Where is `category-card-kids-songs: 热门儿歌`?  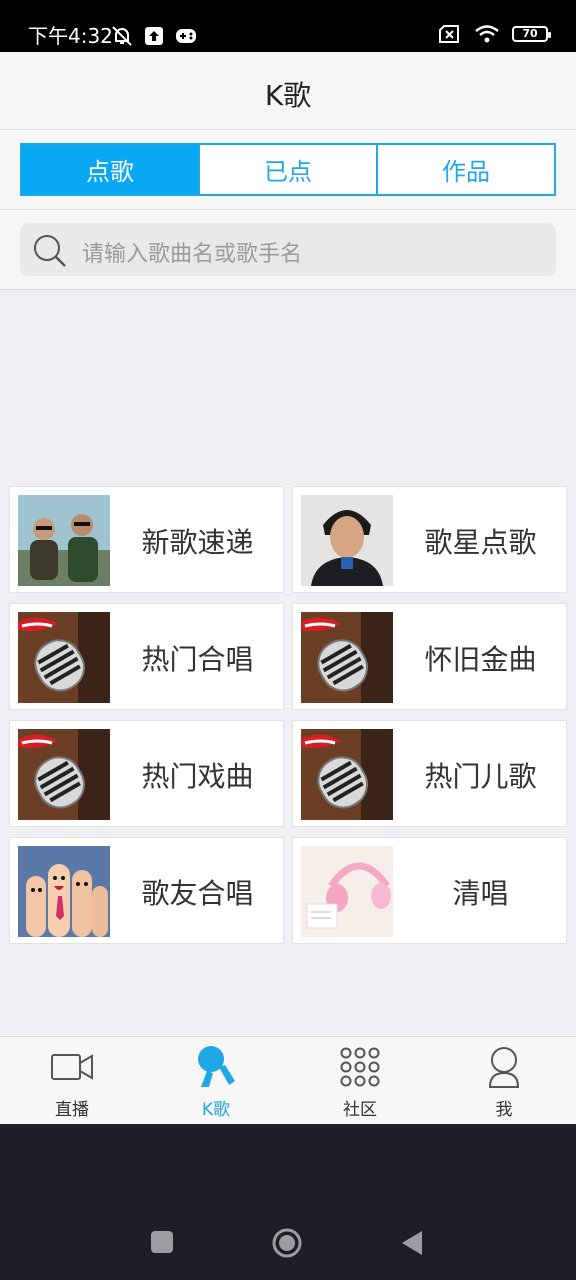
category-card-kids-songs: 热门儿歌 is located at coordinates (429, 773).